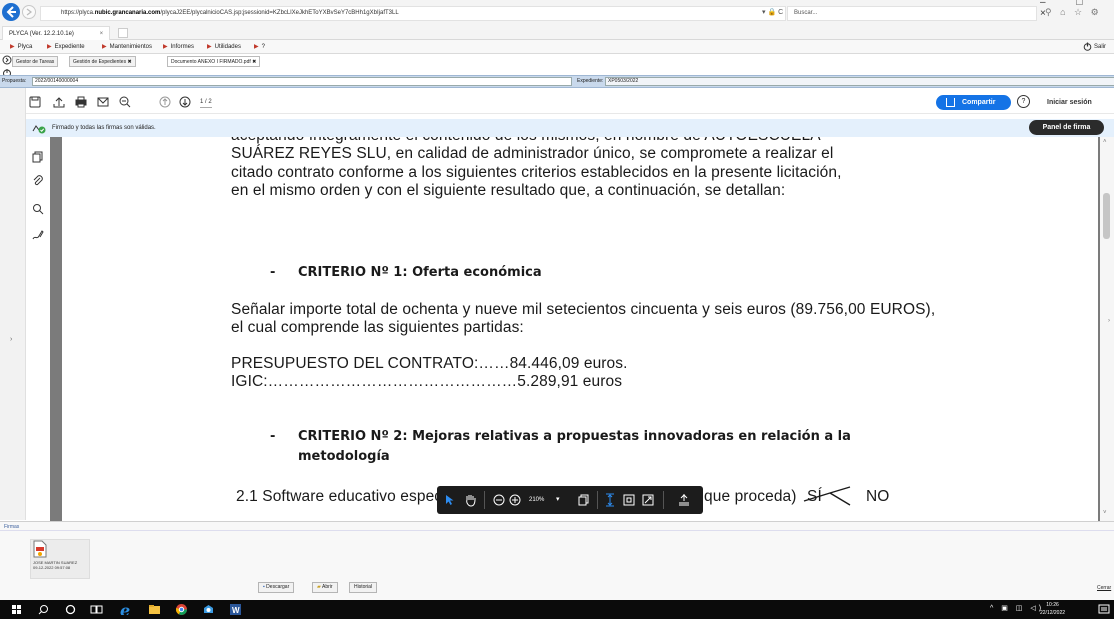 The width and height of the screenshot is (1114, 619). I want to click on scroll-thumb, so click(1106, 216).